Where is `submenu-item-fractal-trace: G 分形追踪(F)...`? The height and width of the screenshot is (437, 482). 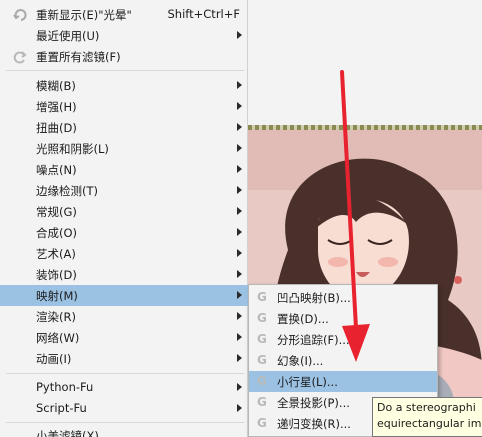 submenu-item-fractal-trace: G 分形追踪(F)... is located at coordinates (343, 339).